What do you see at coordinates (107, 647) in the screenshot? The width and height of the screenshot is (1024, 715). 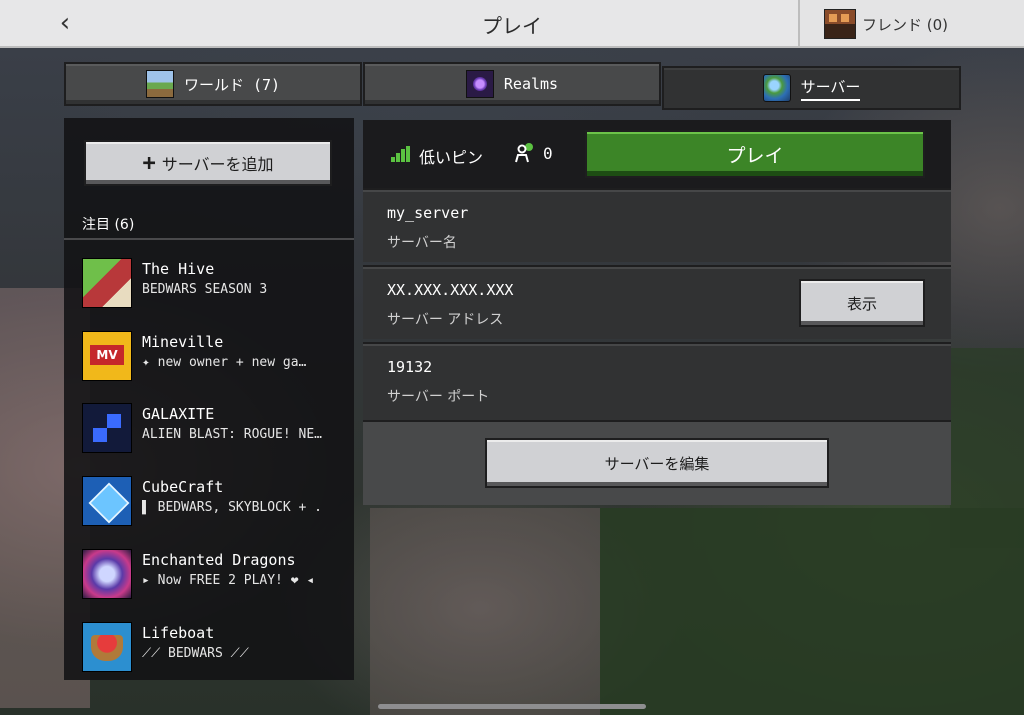 I see `lifeboat-icon` at bounding box center [107, 647].